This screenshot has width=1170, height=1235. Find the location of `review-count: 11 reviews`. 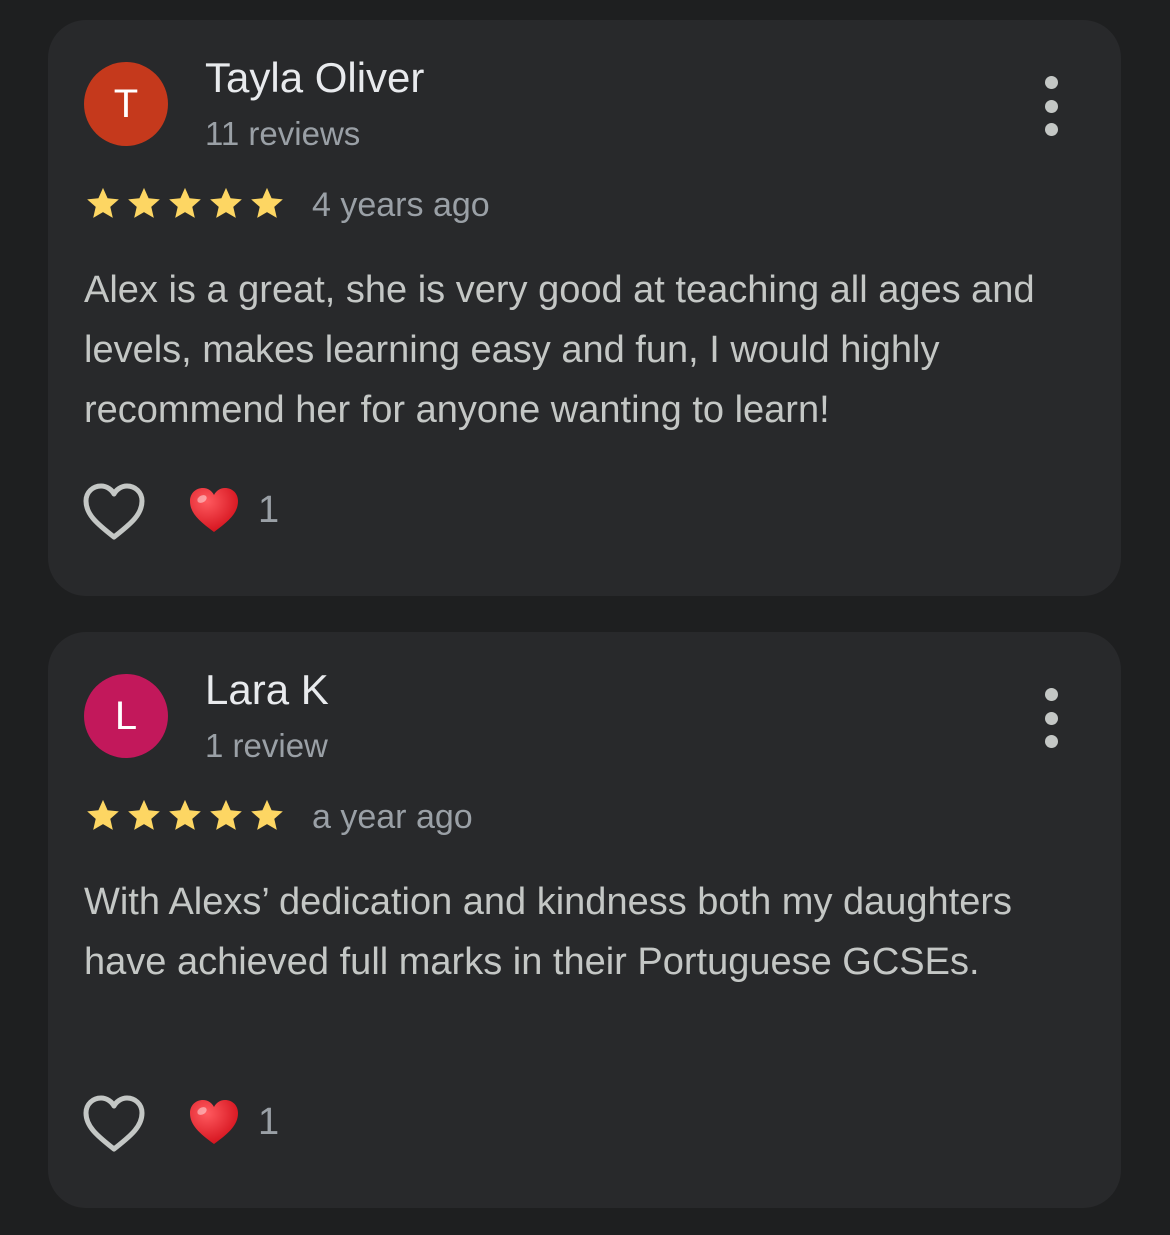

review-count: 11 reviews is located at coordinates (282, 134).